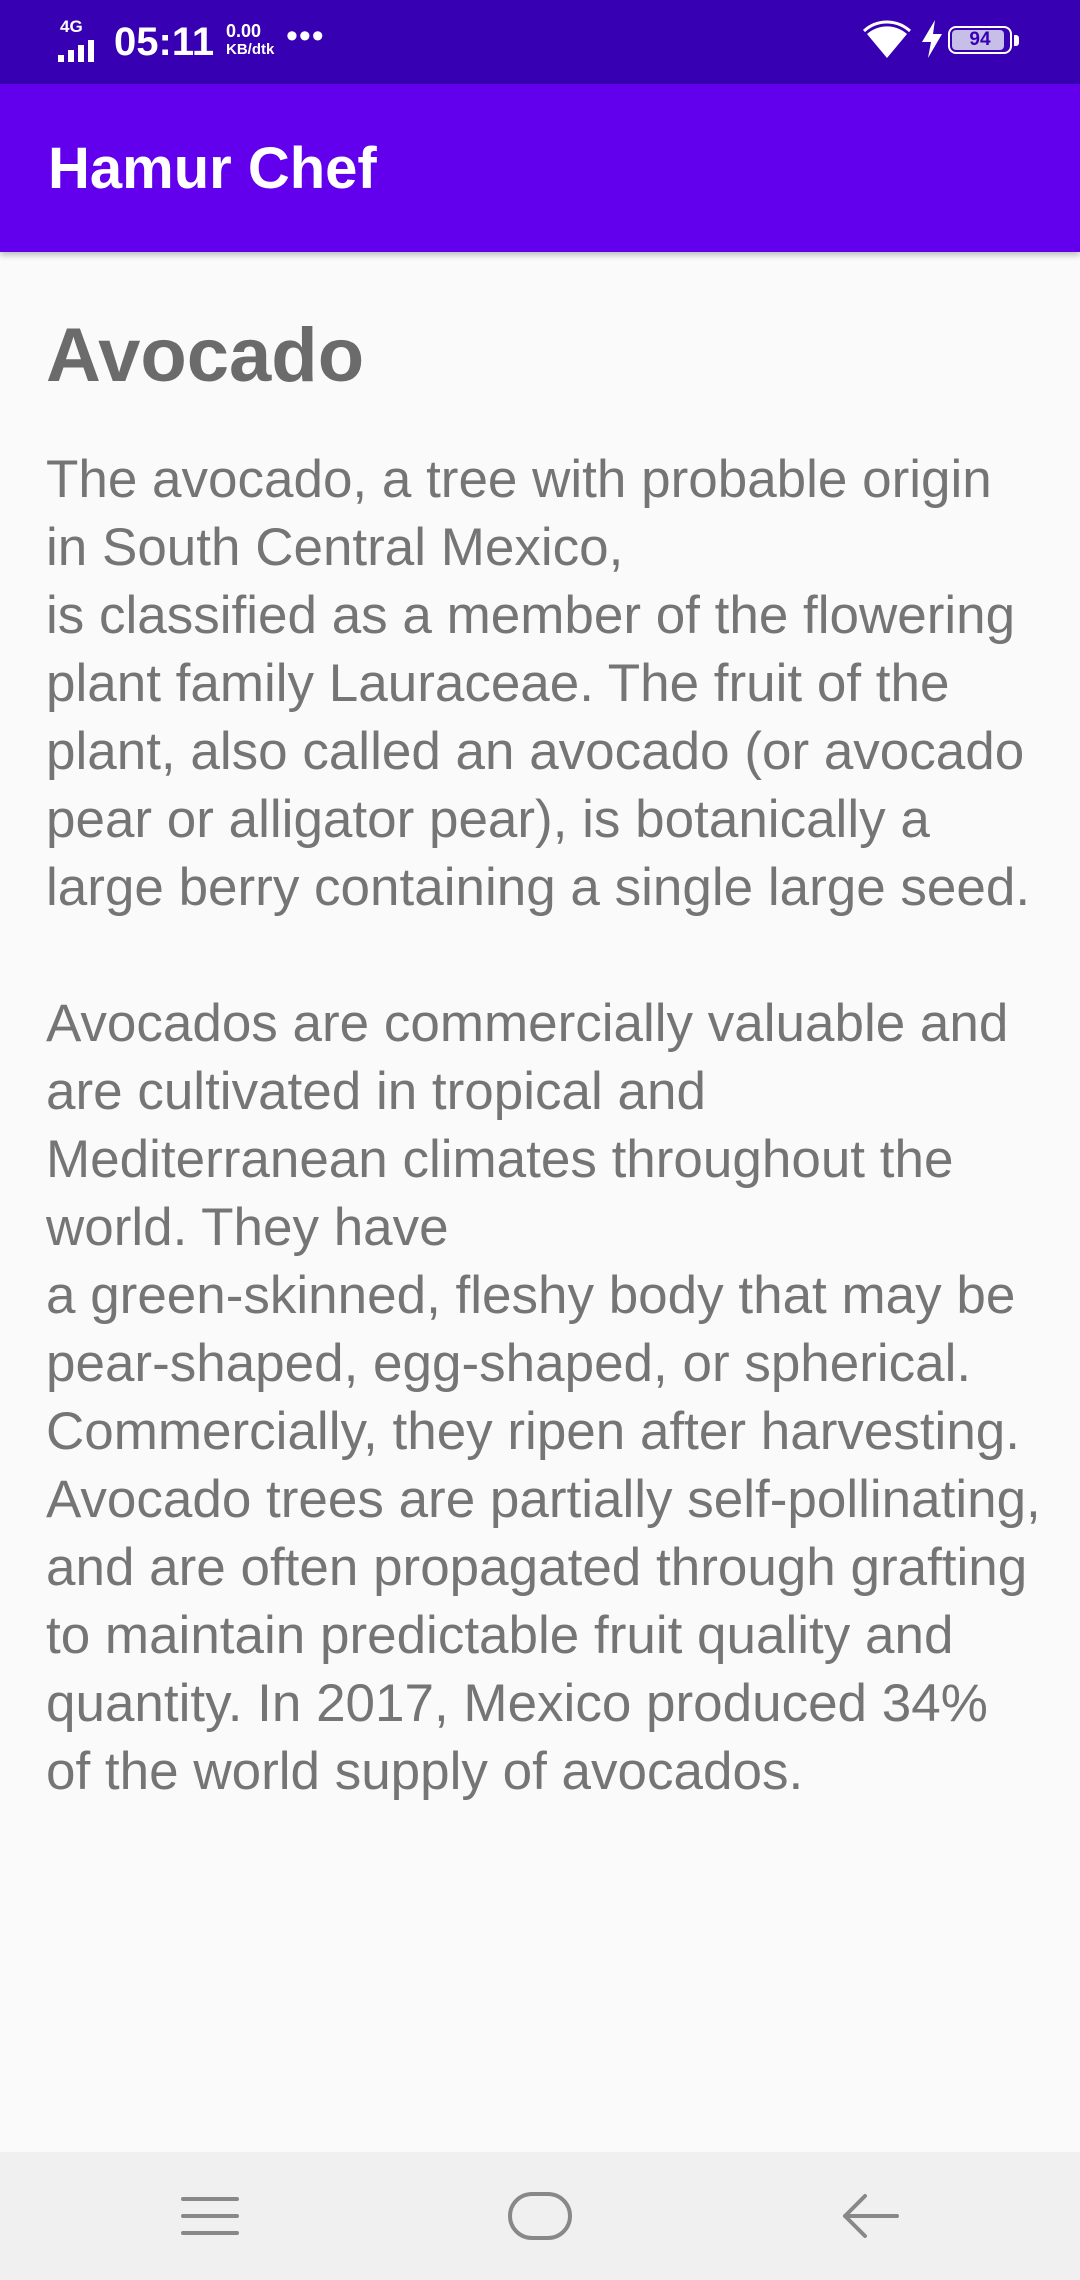 Image resolution: width=1080 pixels, height=2280 pixels. Describe the element at coordinates (244, 31) in the screenshot. I see `network-speed-value: 0.00` at that location.